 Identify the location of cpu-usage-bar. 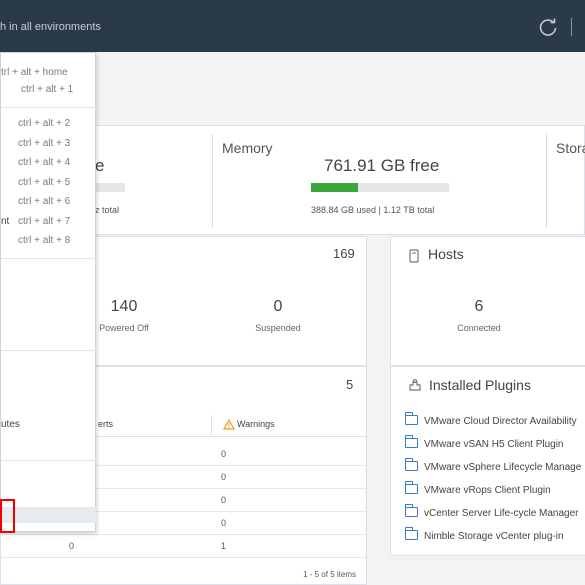
(110, 187).